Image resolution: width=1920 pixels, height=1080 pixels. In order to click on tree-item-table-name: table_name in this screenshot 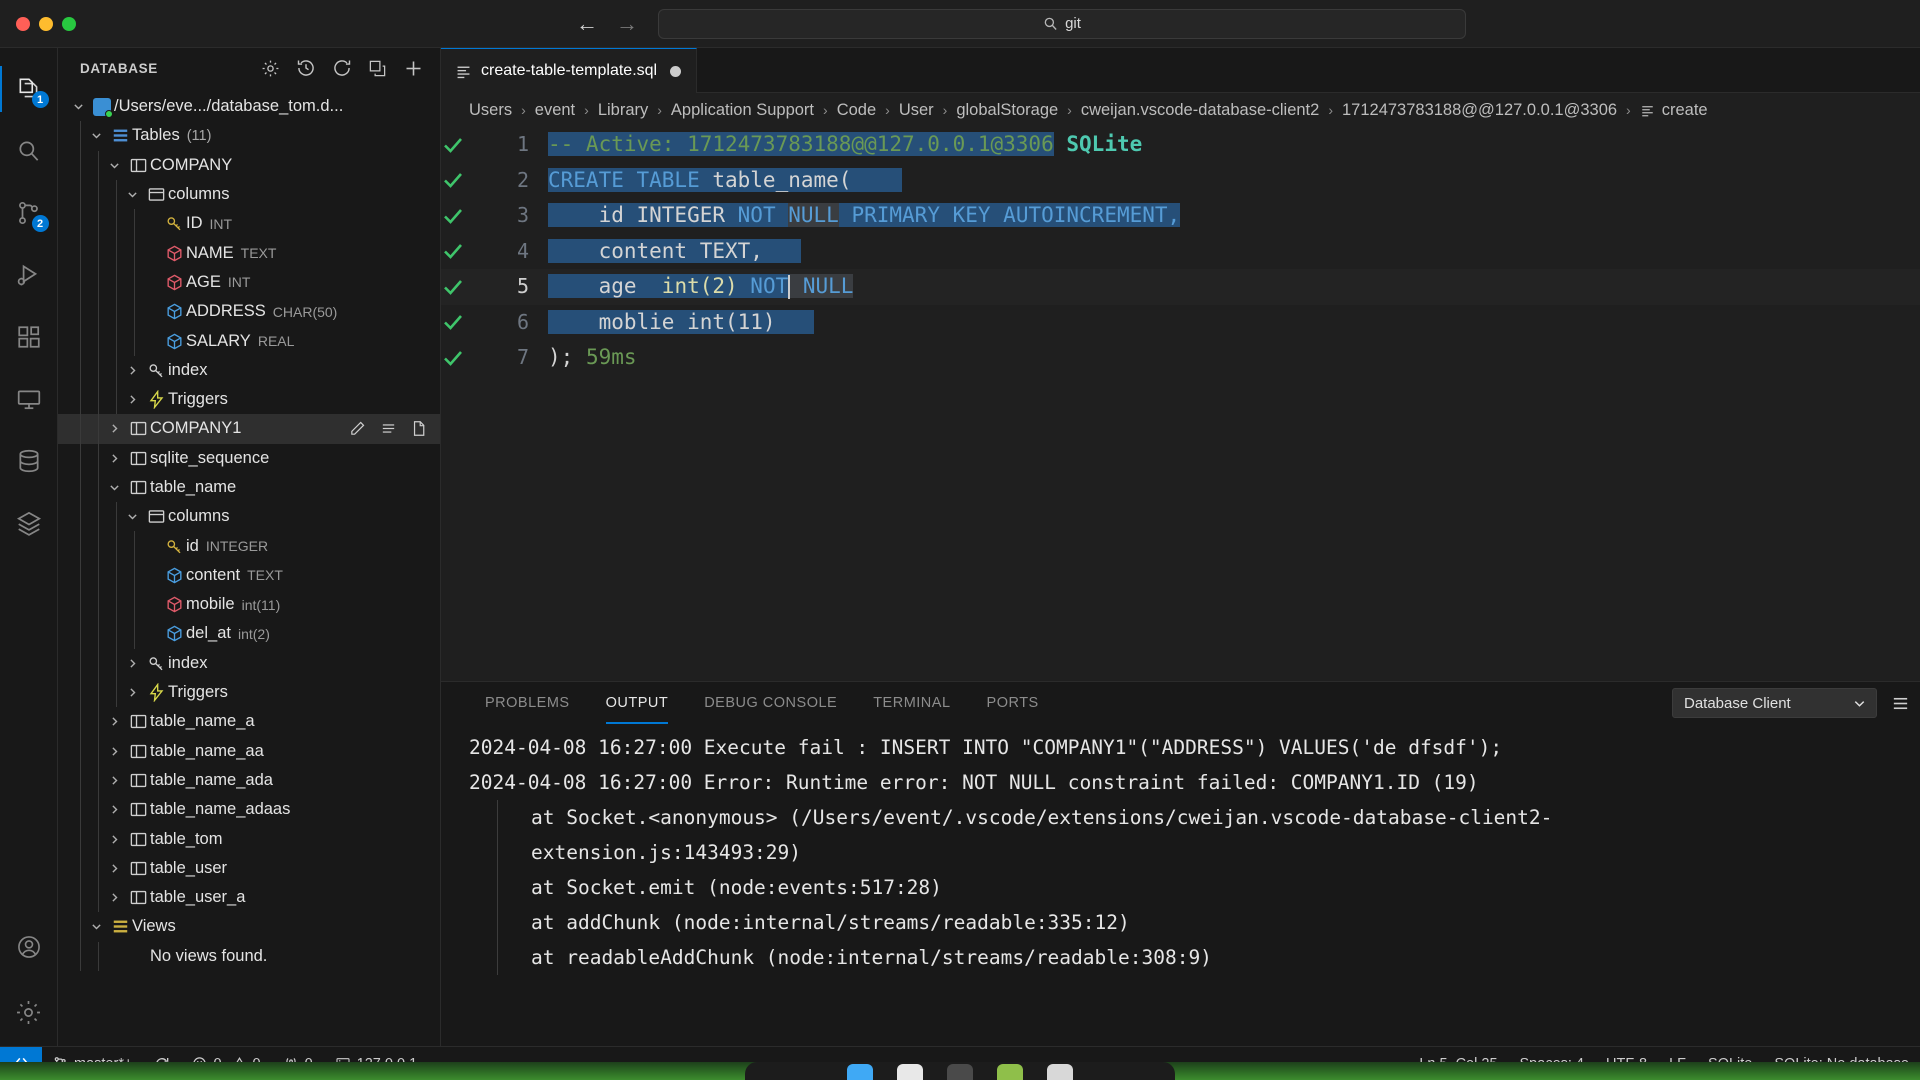, I will do `click(249, 487)`.